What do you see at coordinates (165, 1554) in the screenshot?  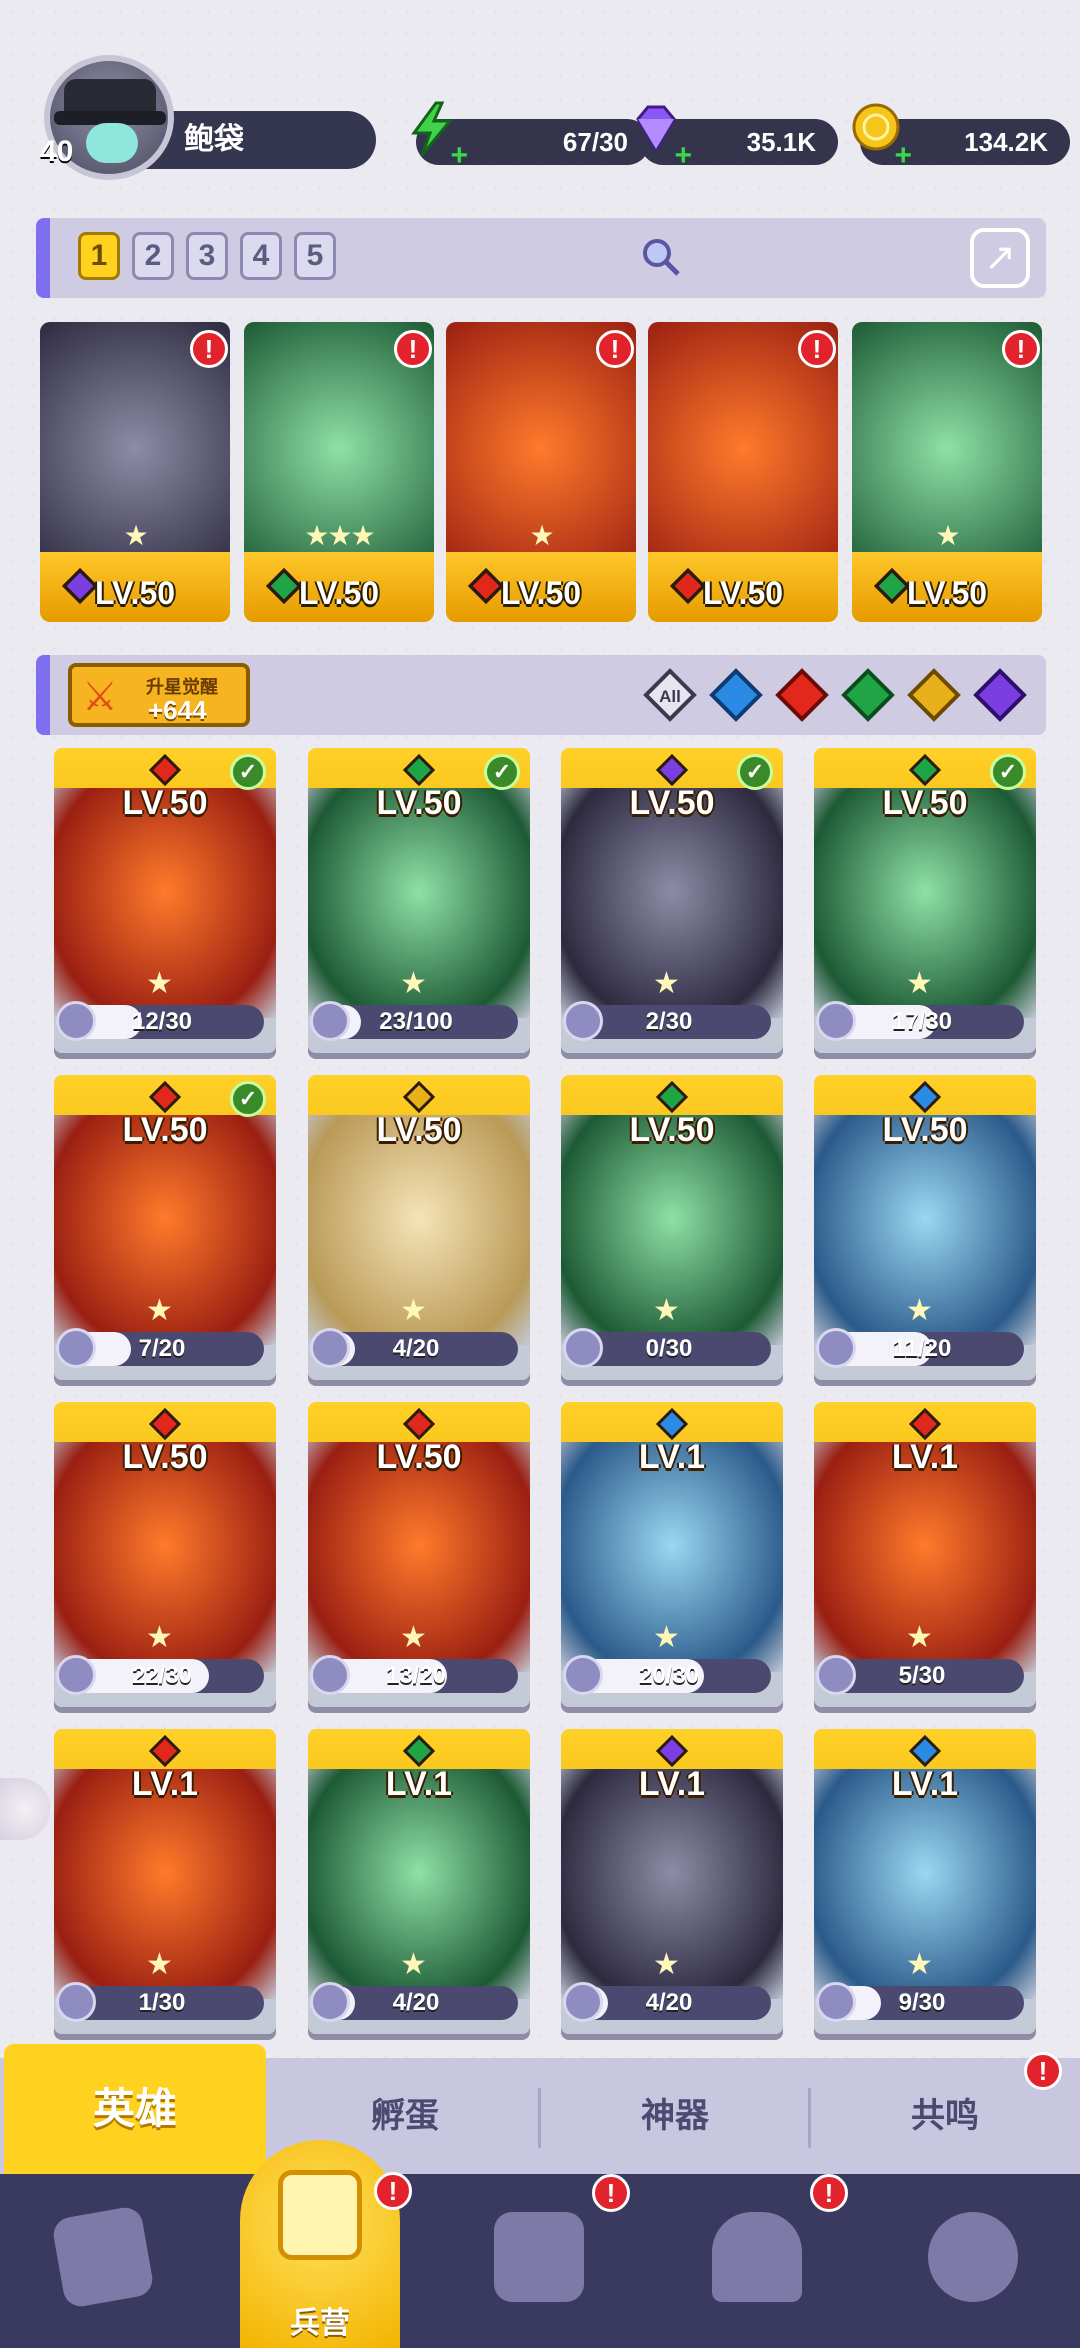 I see `hero-card: LV.50 ★ 22/30` at bounding box center [165, 1554].